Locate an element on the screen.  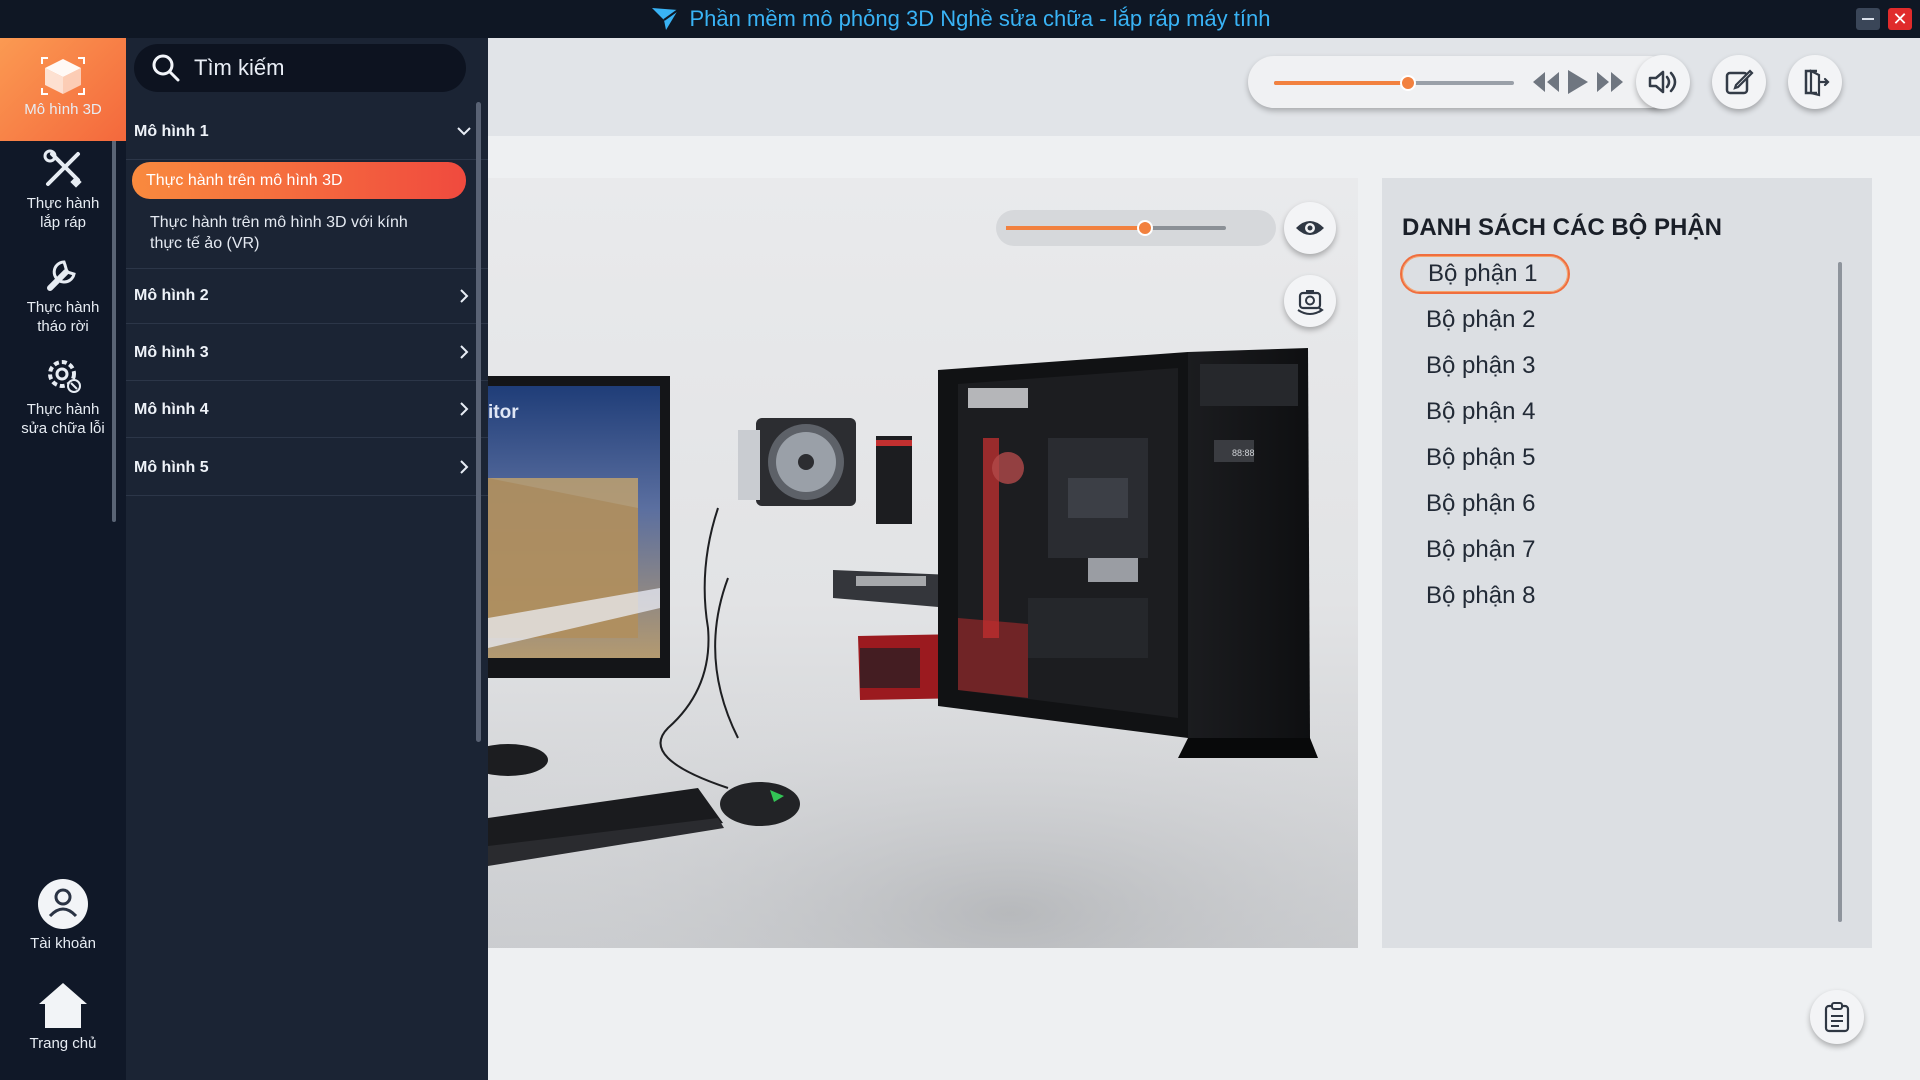
rail-item-label: tháo rời is located at coordinates (63, 326).